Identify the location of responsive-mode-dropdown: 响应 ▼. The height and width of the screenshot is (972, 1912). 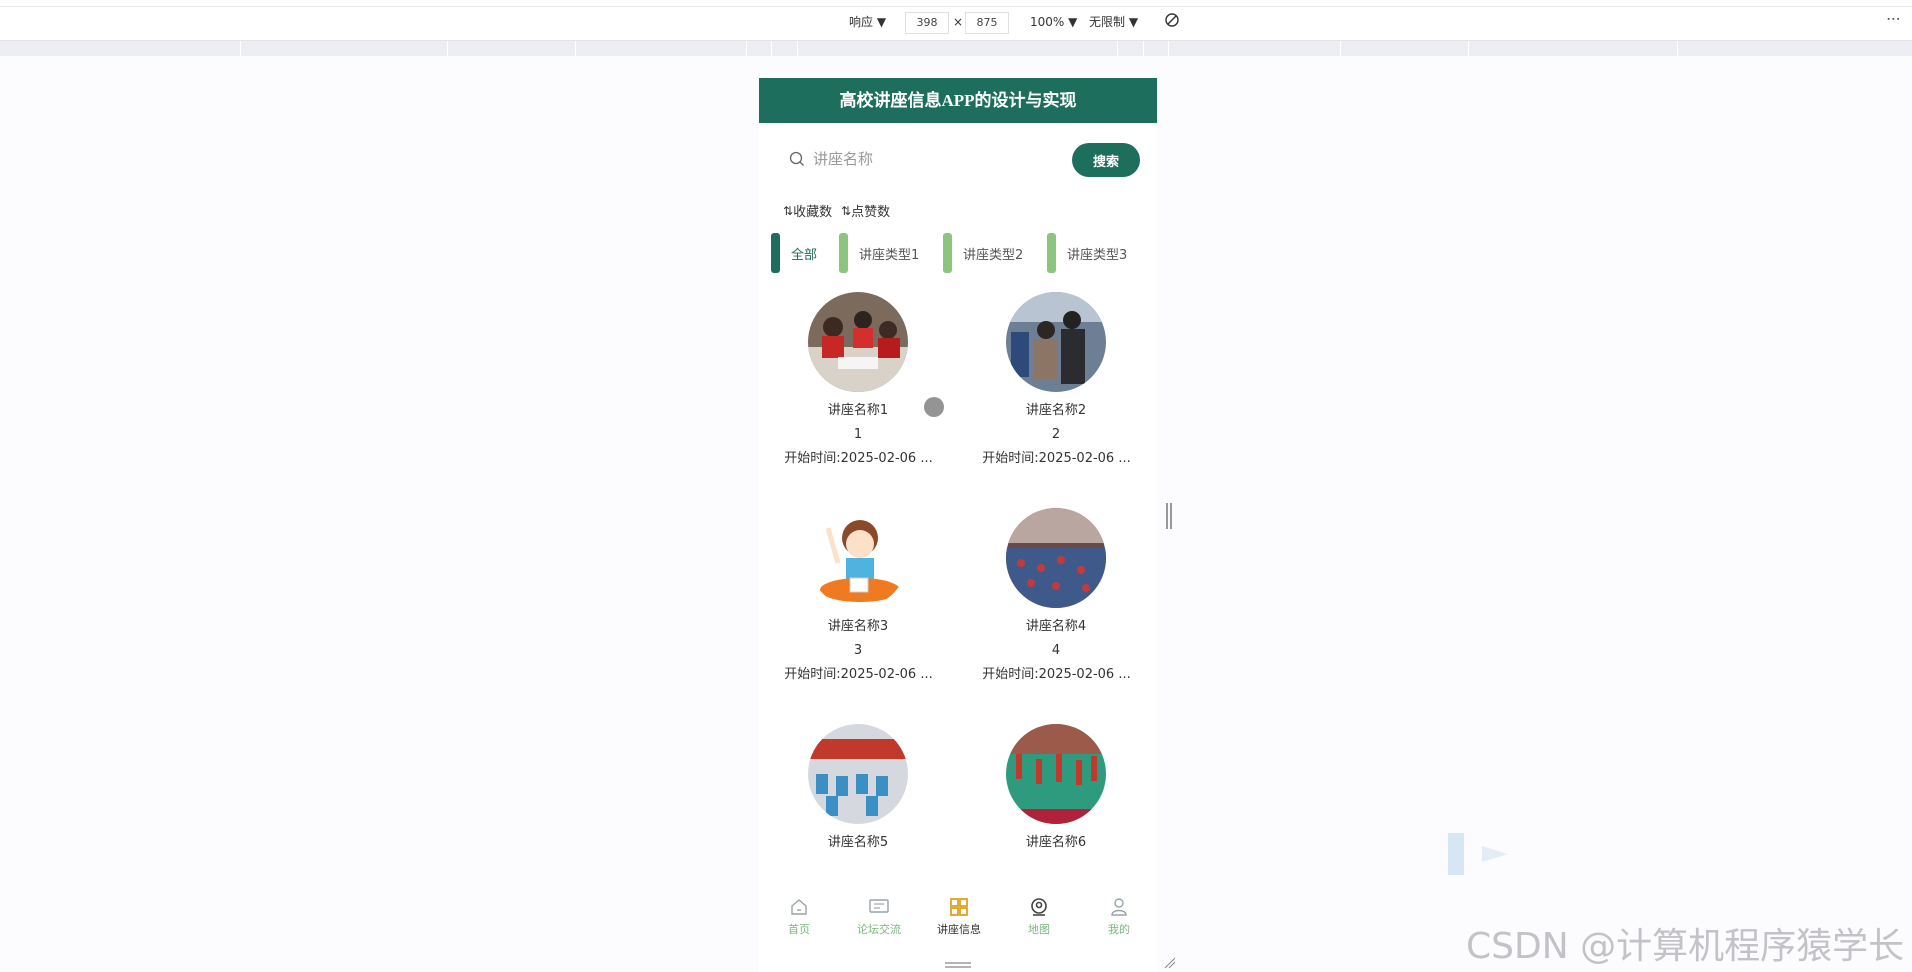
(867, 22).